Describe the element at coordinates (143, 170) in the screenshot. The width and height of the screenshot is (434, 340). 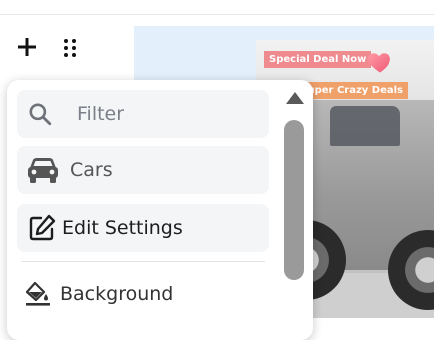
I see `menu-item-cars: Cars` at that location.